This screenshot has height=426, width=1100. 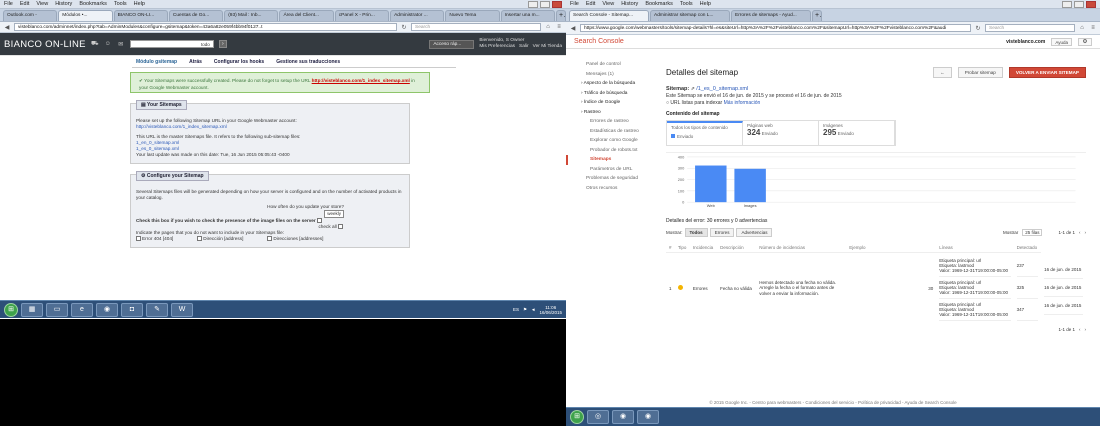 What do you see at coordinates (574, 4) in the screenshot?
I see `menu-file: File` at bounding box center [574, 4].